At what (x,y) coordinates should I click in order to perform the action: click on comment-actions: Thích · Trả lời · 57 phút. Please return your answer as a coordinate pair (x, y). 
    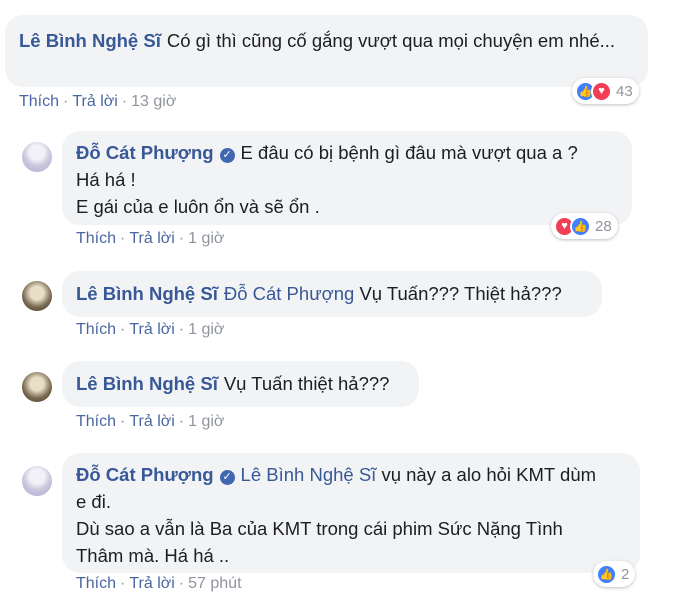
    Looking at the image, I should click on (159, 584).